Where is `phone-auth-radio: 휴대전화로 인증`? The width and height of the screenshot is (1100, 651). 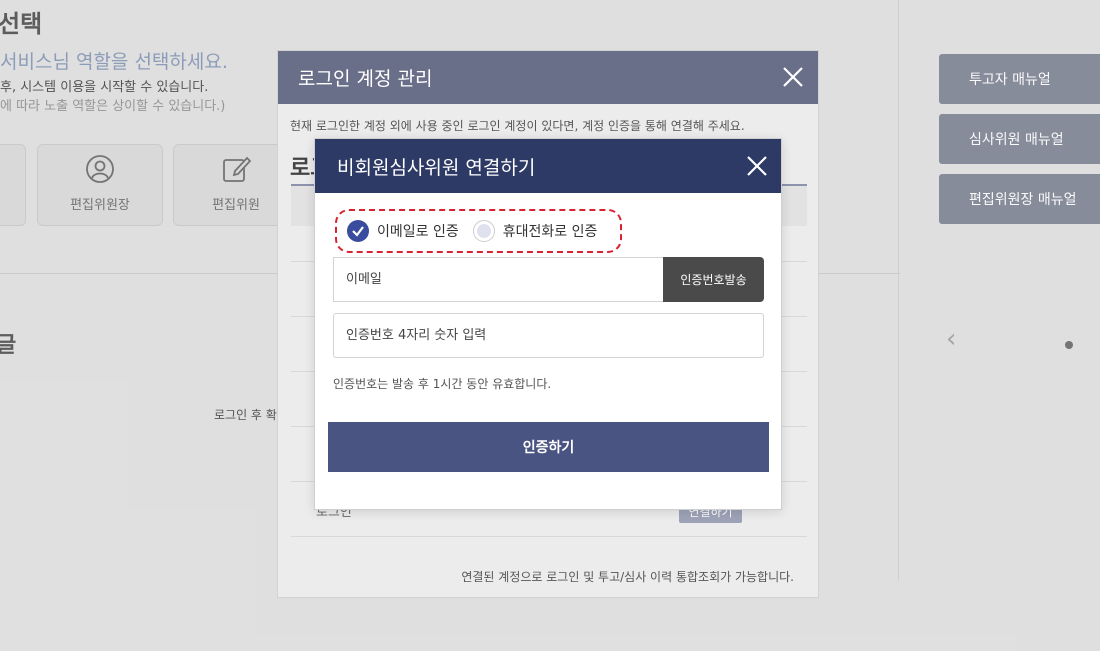 phone-auth-radio: 휴대전화로 인증 is located at coordinates (535, 231).